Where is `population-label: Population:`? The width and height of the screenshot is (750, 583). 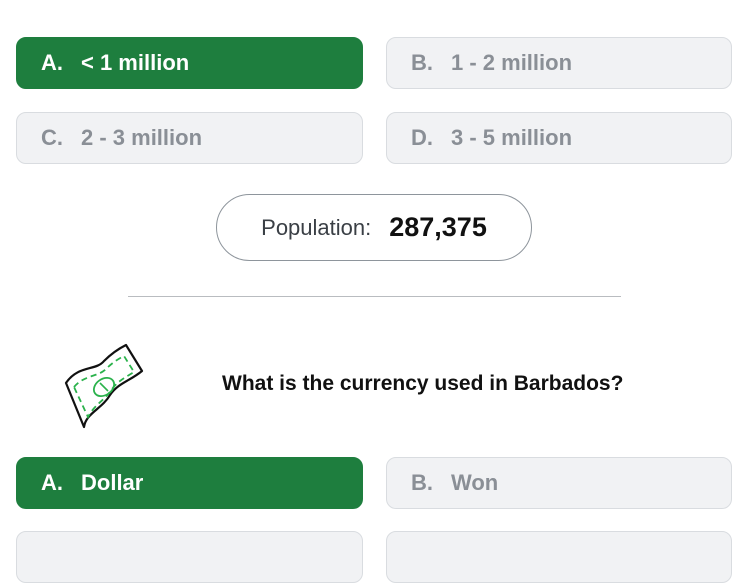
population-label: Population: is located at coordinates (316, 227).